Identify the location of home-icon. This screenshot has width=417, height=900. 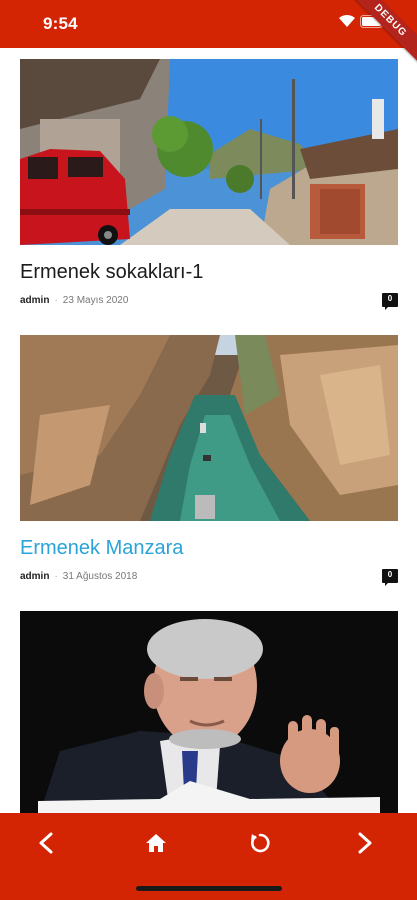
(156, 845).